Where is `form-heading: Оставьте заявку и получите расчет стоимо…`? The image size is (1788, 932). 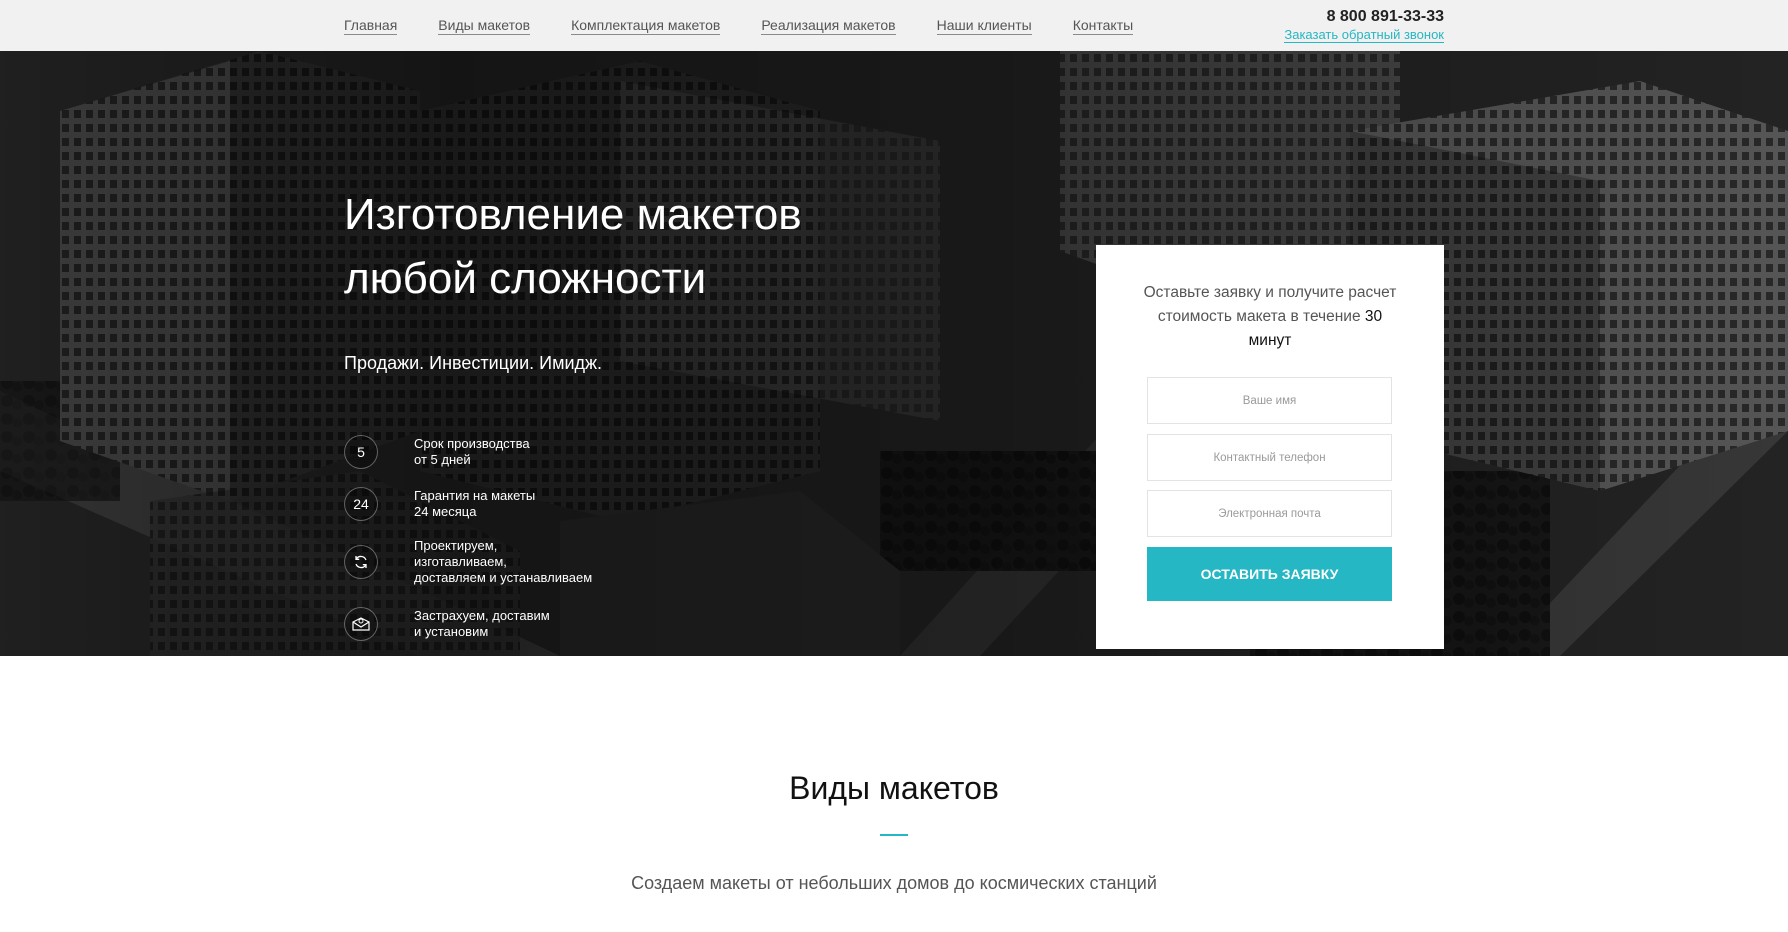
form-heading: Оставьте заявку и получите расчет стоимо… is located at coordinates (1270, 317).